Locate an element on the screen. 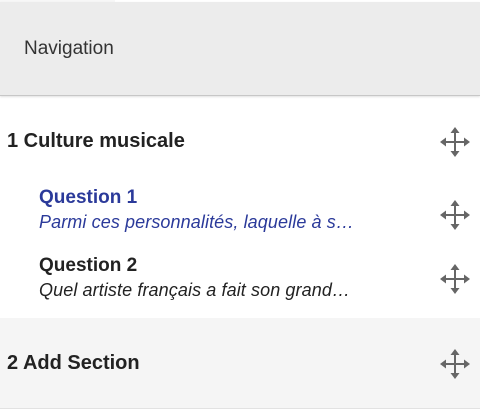 The width and height of the screenshot is (480, 413). question-1-move-icon is located at coordinates (455, 215).